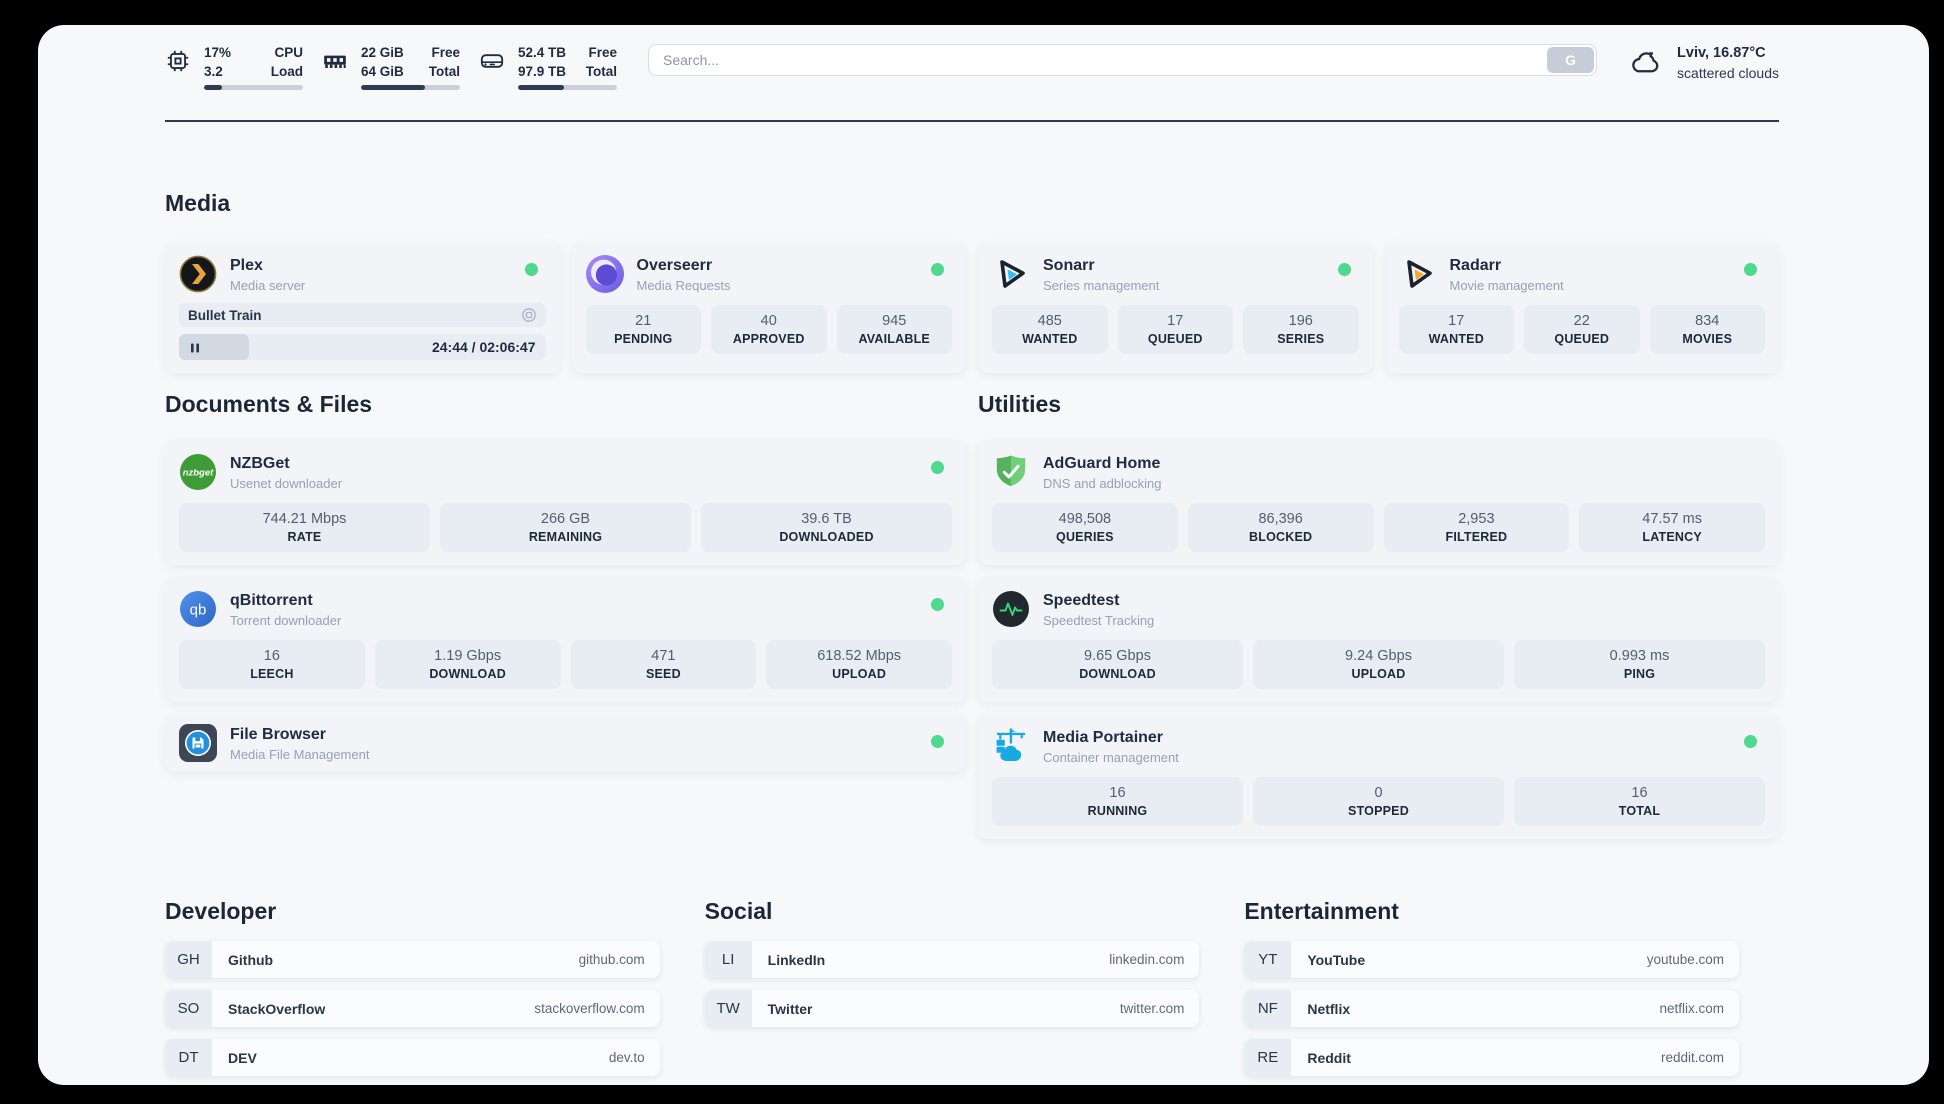  Describe the element at coordinates (1582, 330) in the screenshot. I see `stat-queued: 22 QUEUED` at that location.